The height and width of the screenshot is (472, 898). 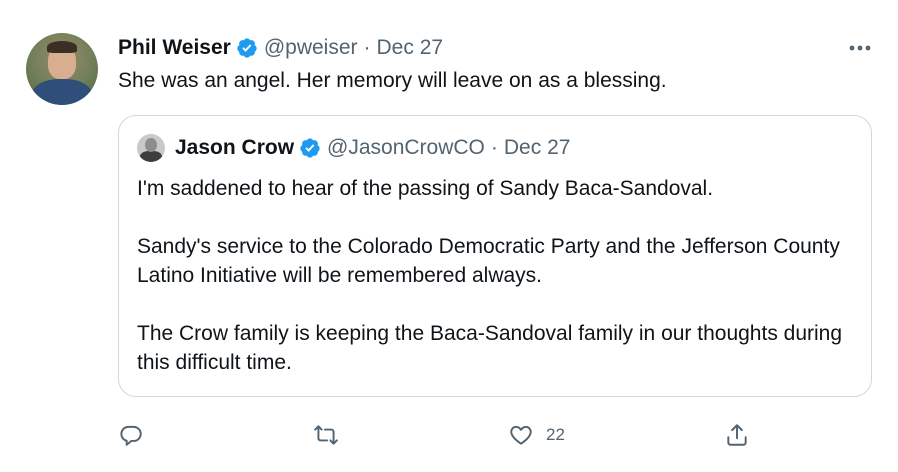 What do you see at coordinates (235, 147) in the screenshot?
I see `quoted-author-name: Jason Crow` at bounding box center [235, 147].